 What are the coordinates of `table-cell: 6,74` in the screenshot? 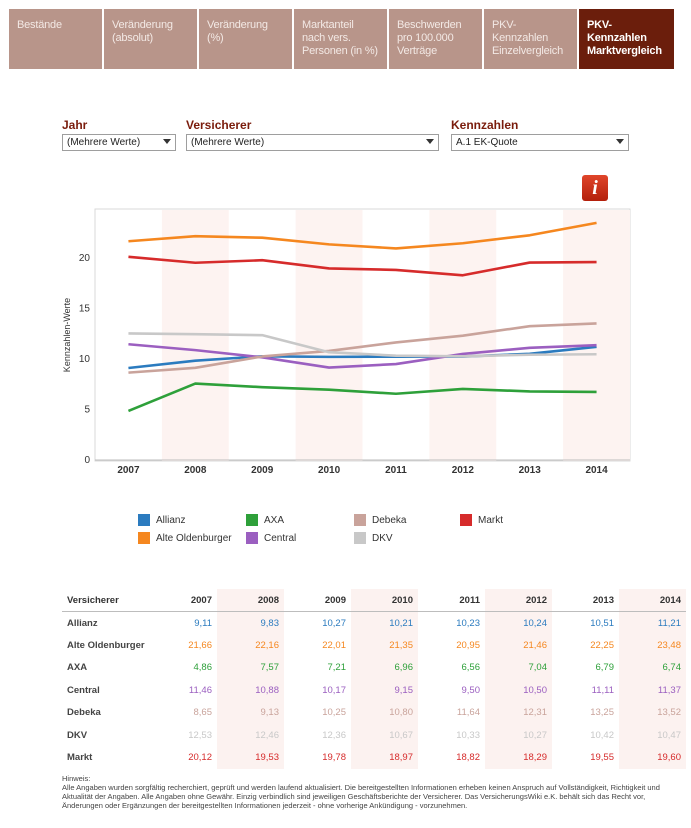 It's located at (652, 667).